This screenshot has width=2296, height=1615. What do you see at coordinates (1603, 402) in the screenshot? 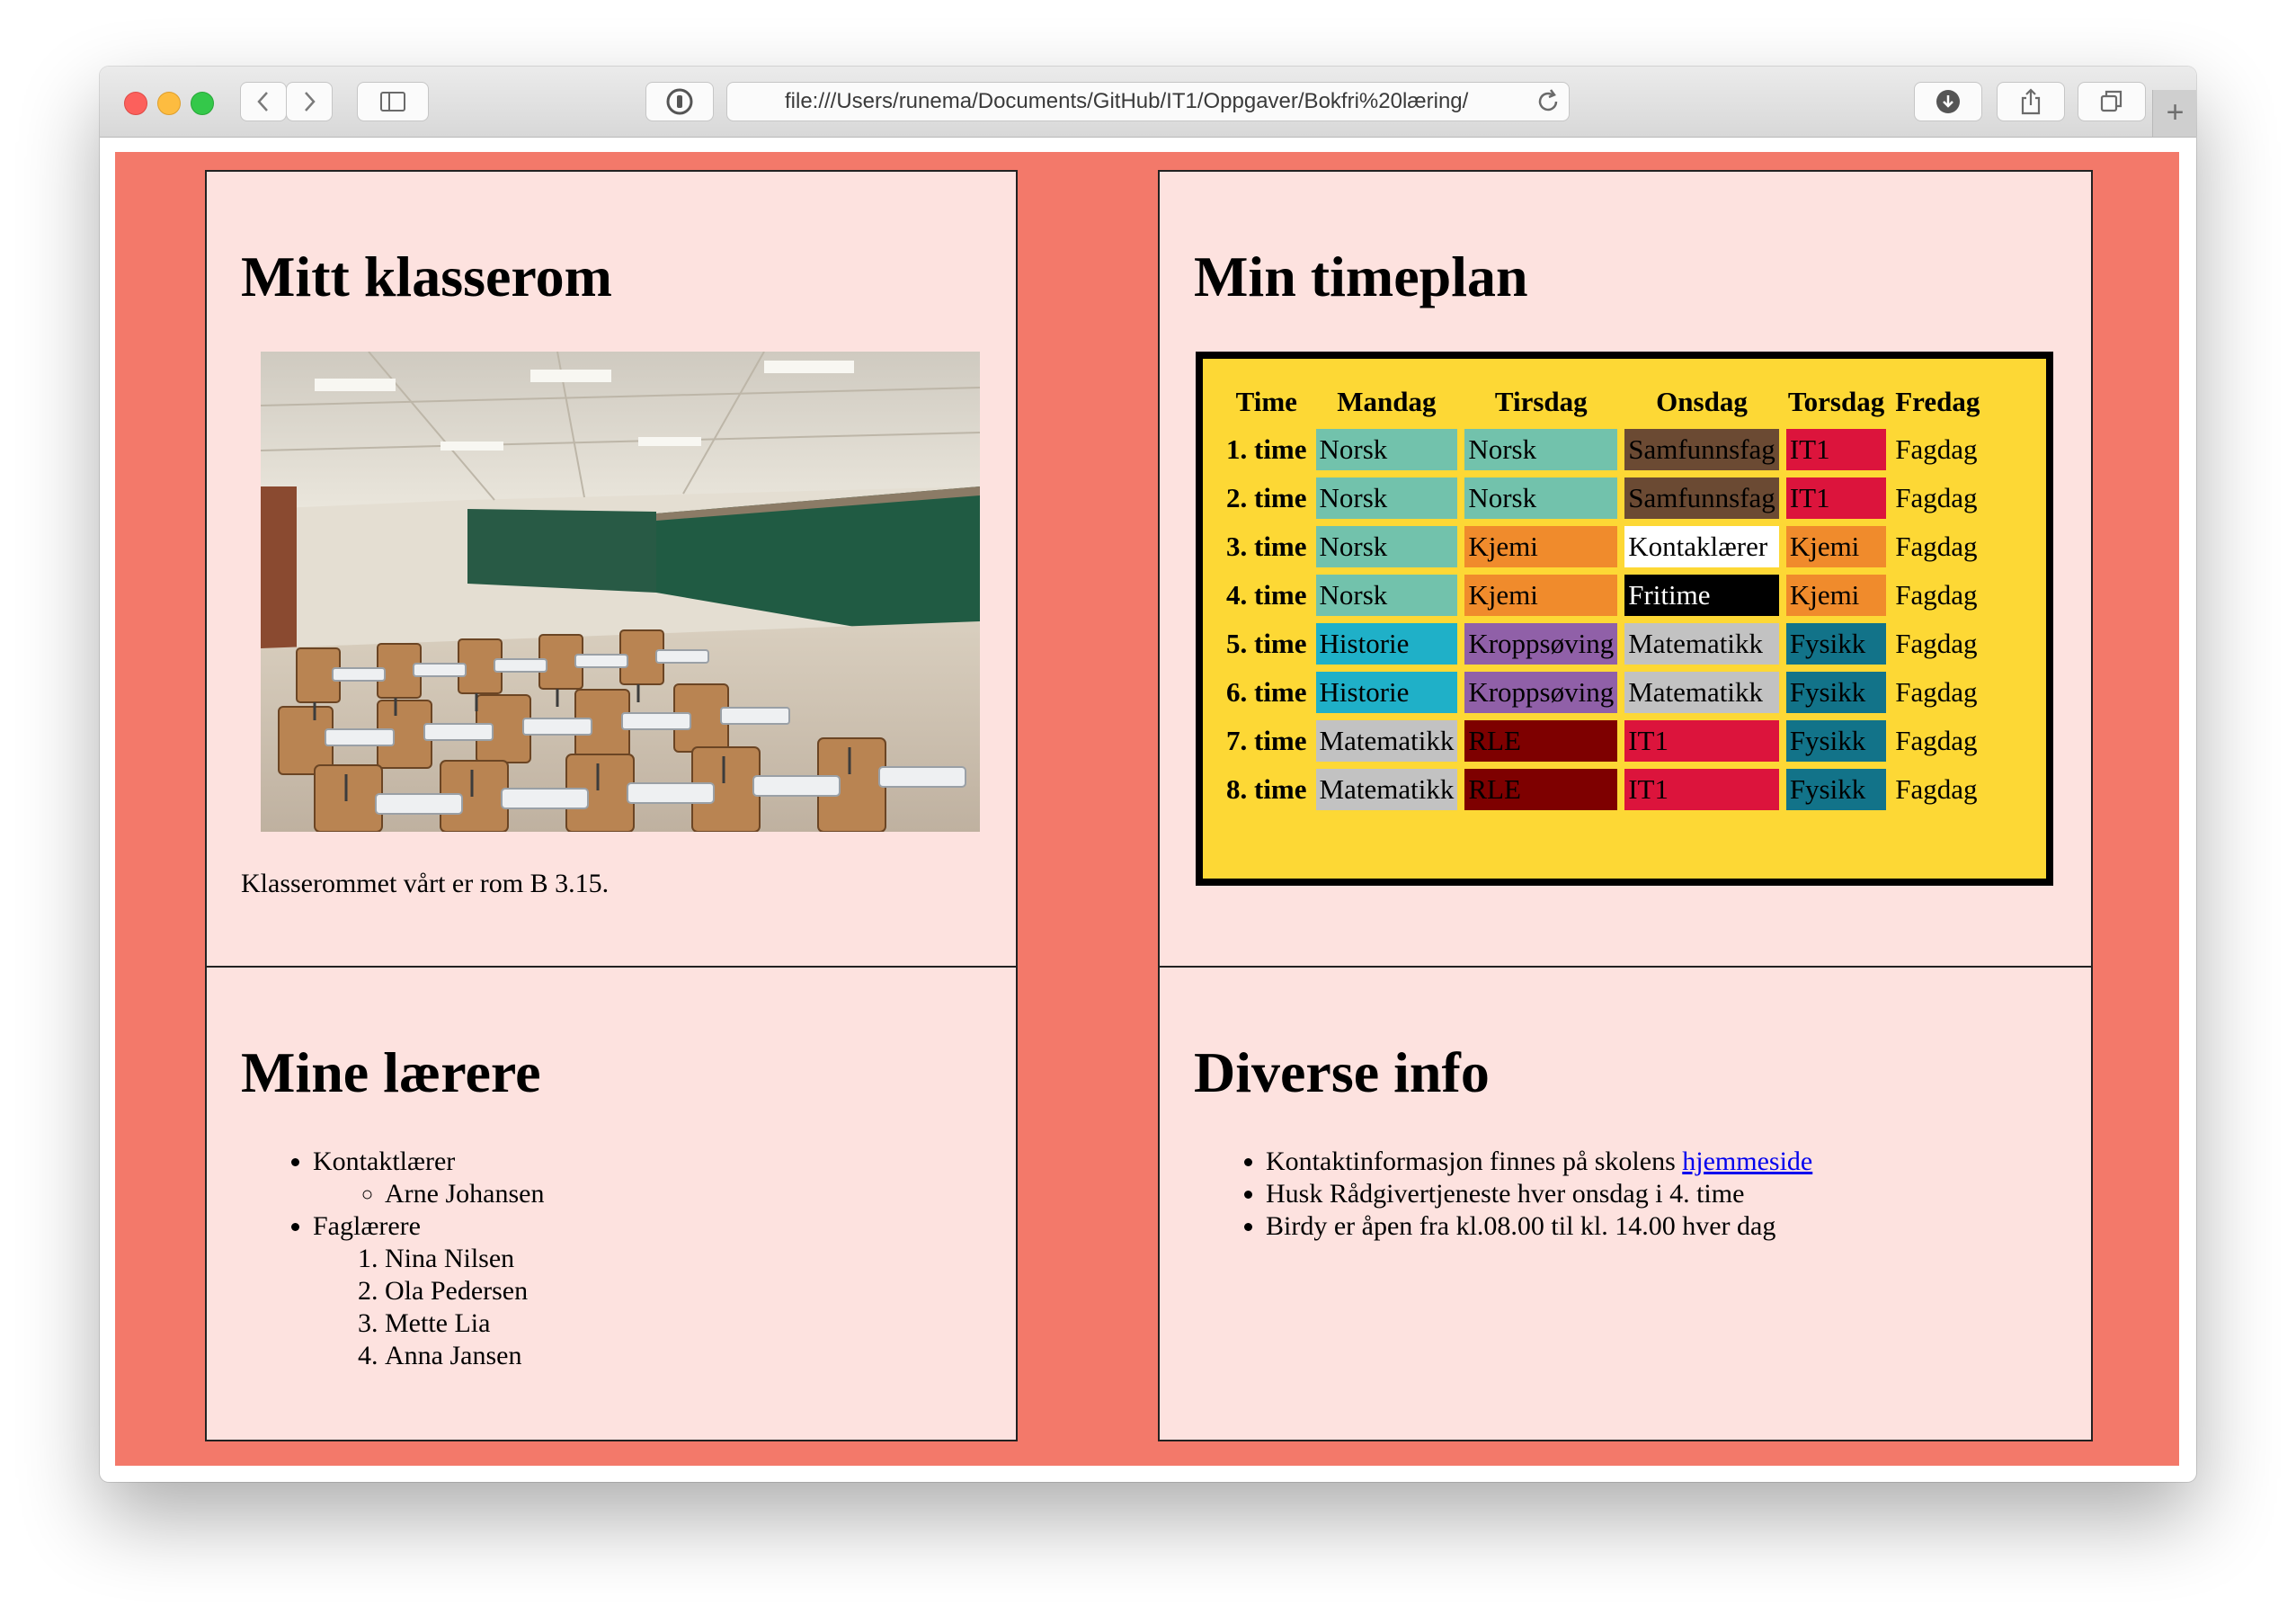
I see `timetable-header-row: Time Mandag Tirsdag Onsdag Torsdag Fredag` at bounding box center [1603, 402].